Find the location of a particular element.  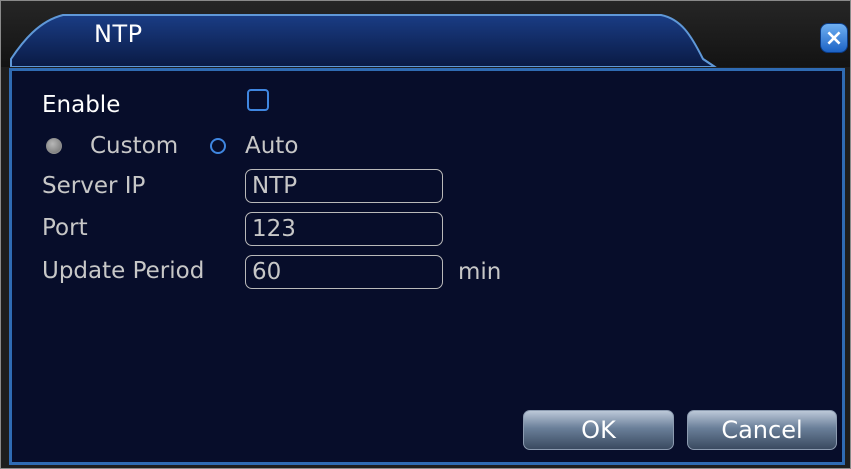

port-input: 123 is located at coordinates (344, 229).